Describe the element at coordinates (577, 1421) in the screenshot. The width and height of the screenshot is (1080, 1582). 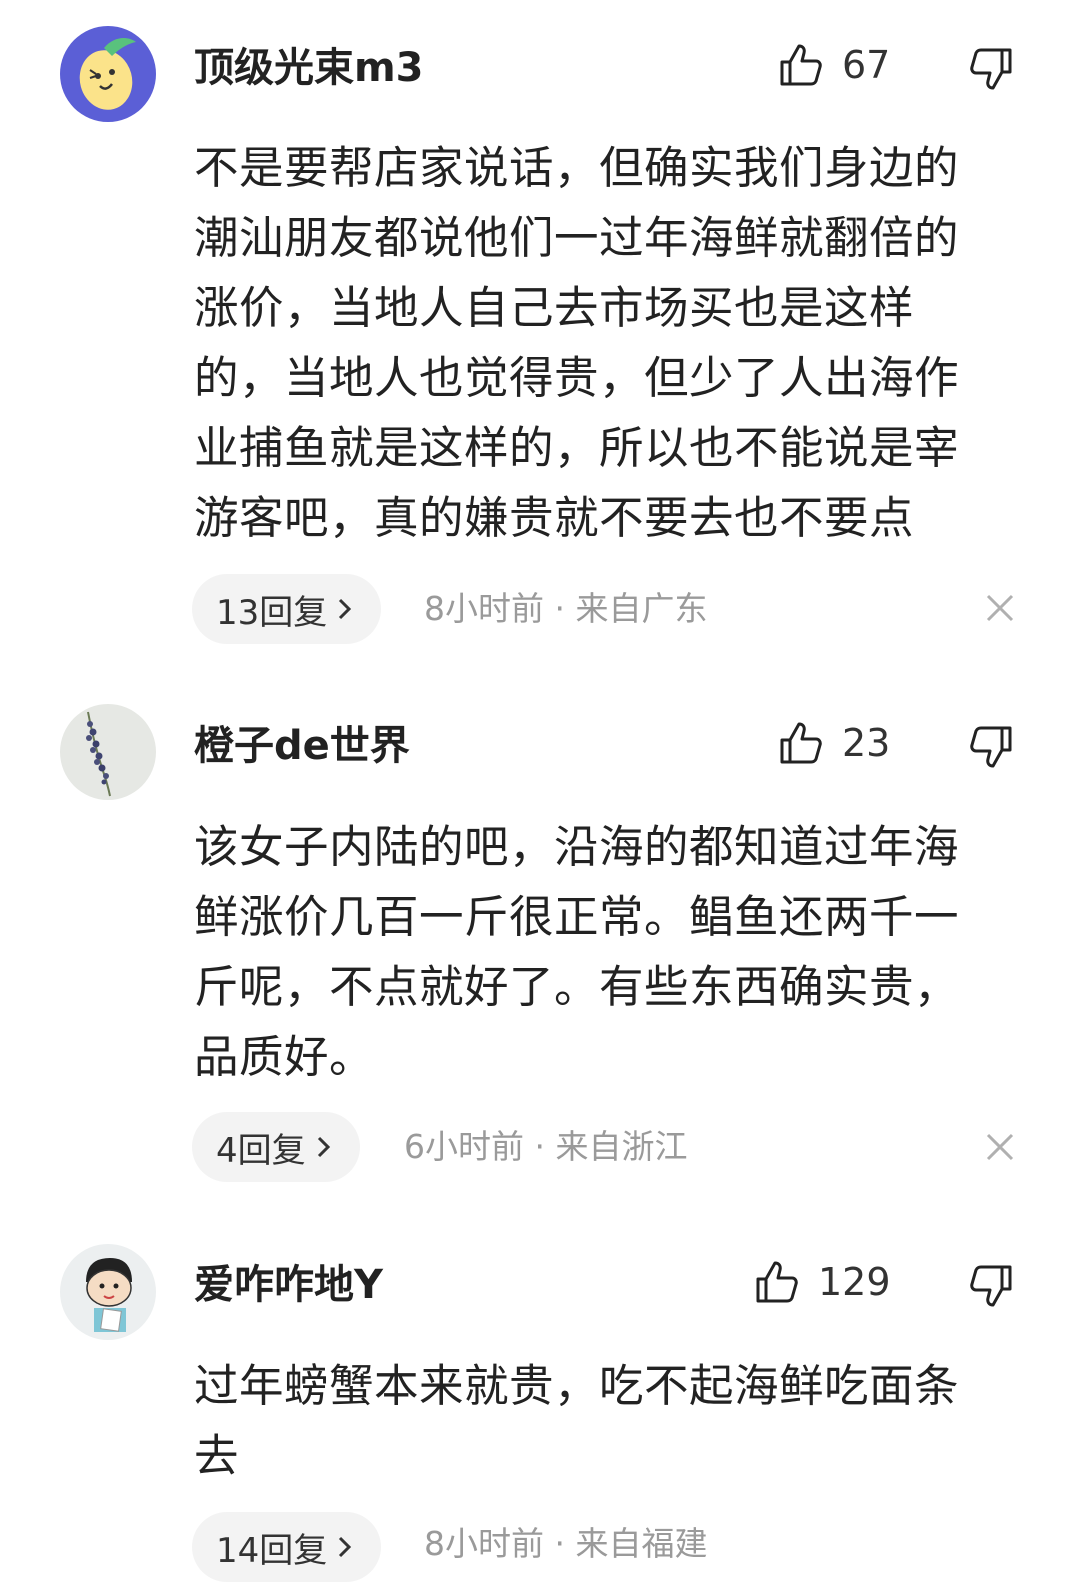
I see `comment-text: 过年螃蟹本来就贵，吃不起海鲜吃面条 去` at that location.